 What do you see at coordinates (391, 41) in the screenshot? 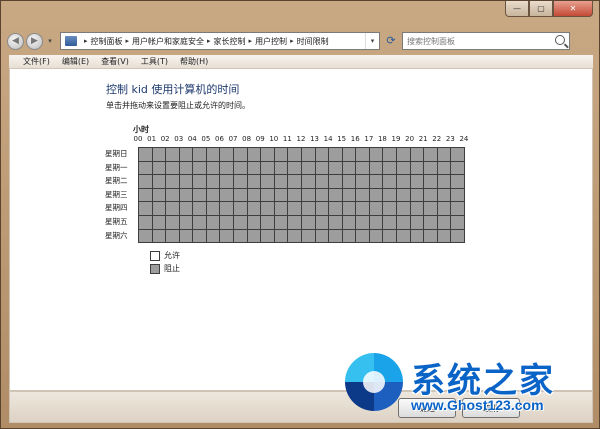
I see `refresh-icon: ⟳` at bounding box center [391, 41].